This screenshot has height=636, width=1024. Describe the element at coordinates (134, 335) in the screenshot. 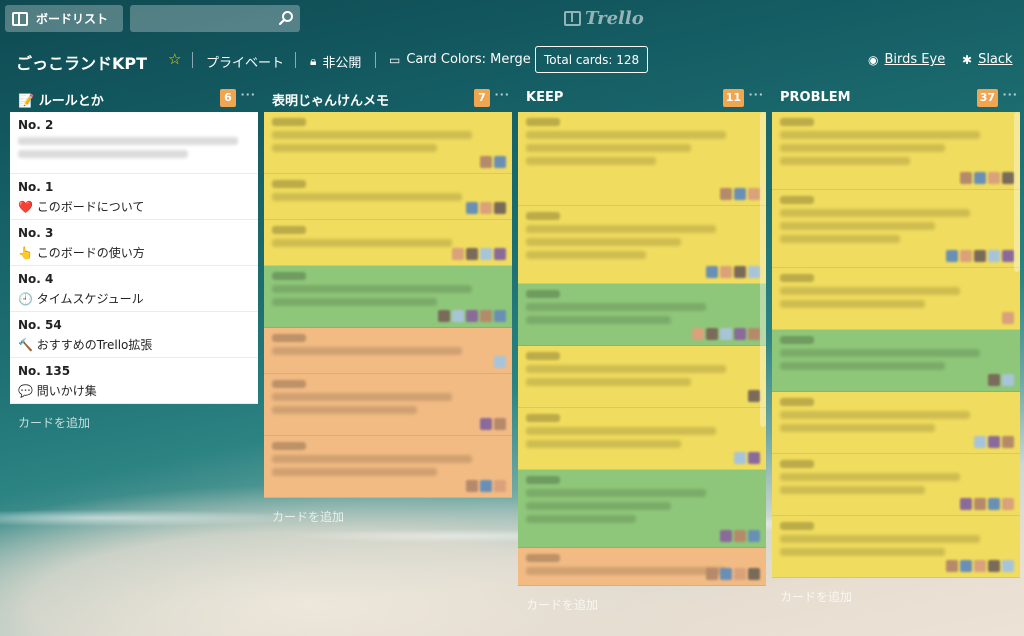

I see `card: No. 54 🔨 おすすめのTrello拡張` at that location.